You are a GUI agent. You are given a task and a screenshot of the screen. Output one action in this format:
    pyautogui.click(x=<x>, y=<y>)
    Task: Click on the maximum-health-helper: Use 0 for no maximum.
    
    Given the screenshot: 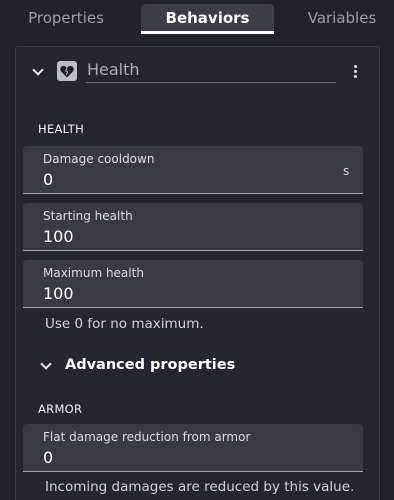 What is the action you would take?
    pyautogui.click(x=124, y=324)
    